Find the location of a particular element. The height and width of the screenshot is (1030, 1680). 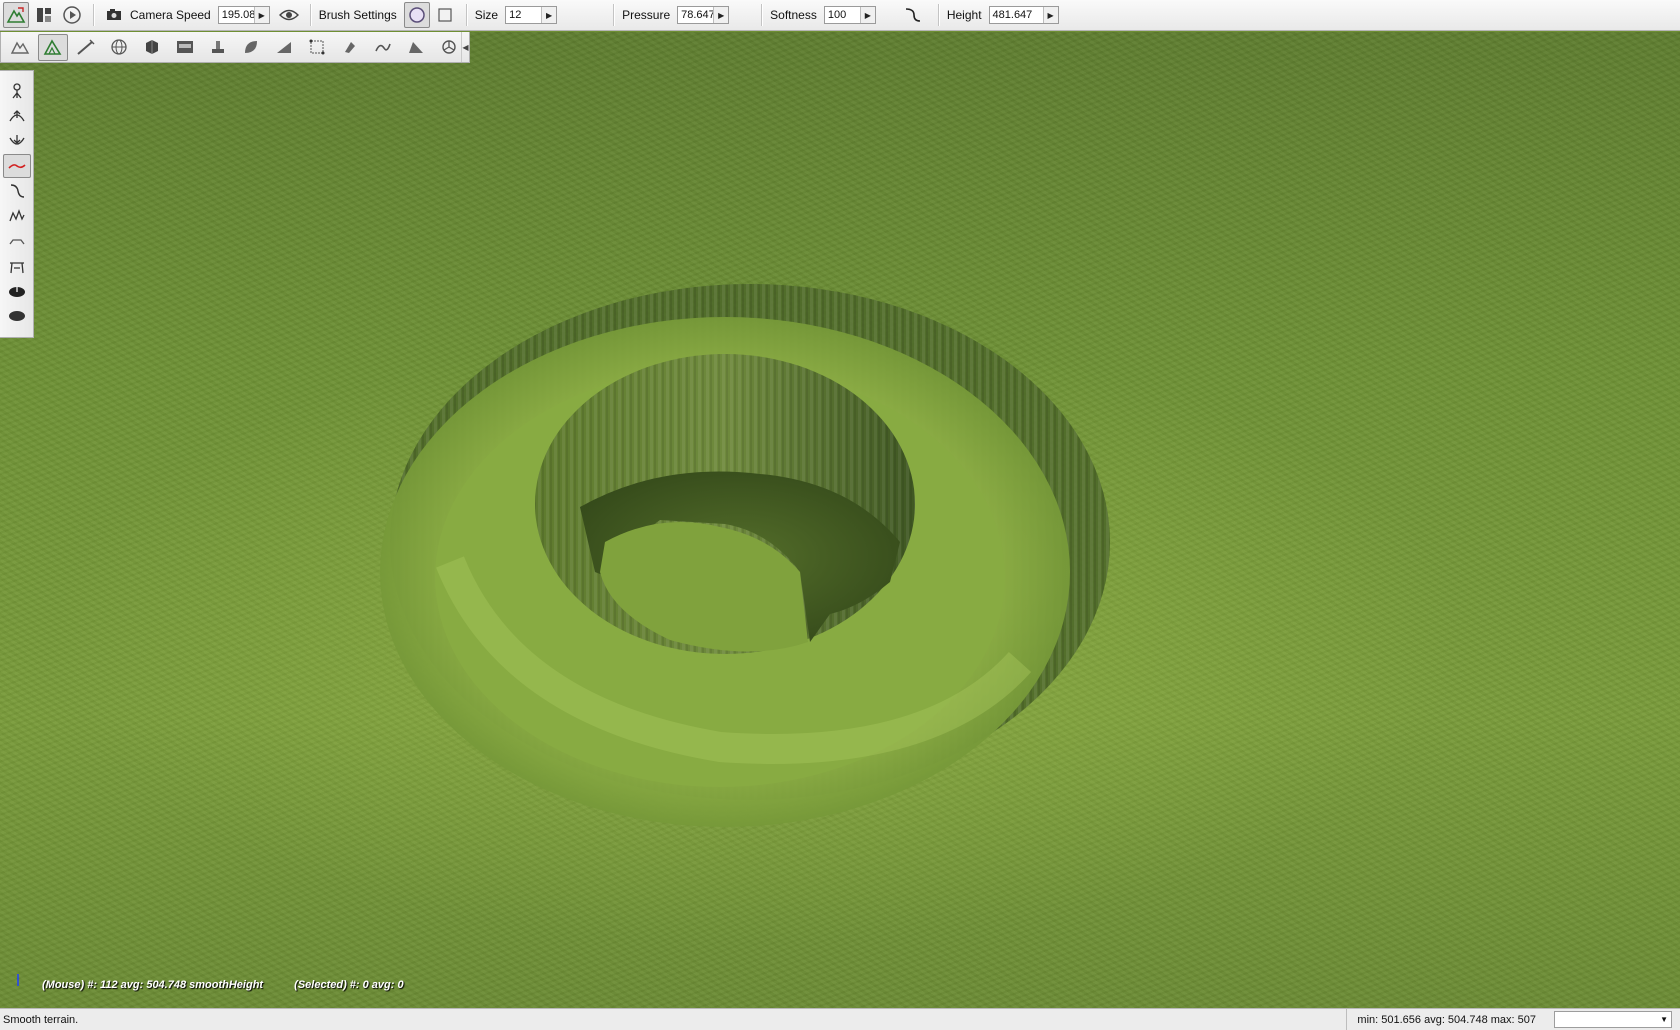

brush-circle-icon is located at coordinates (417, 15).